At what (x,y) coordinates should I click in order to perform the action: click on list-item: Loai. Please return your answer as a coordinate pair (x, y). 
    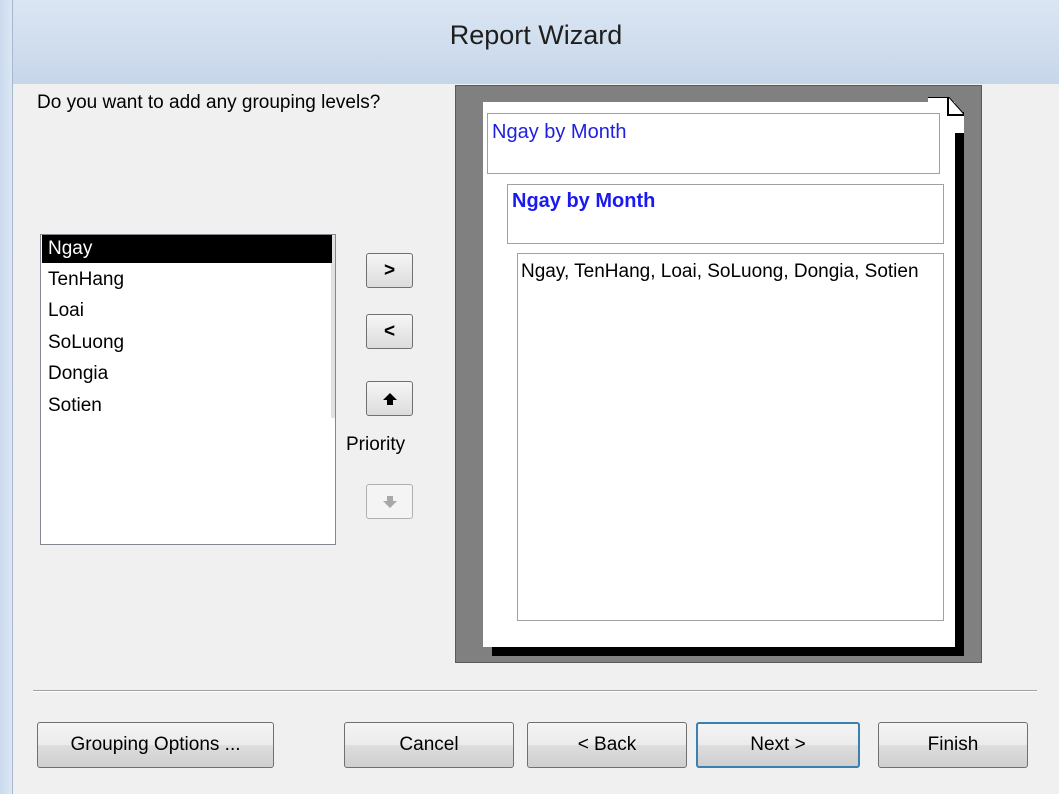
    Looking at the image, I should click on (187, 311).